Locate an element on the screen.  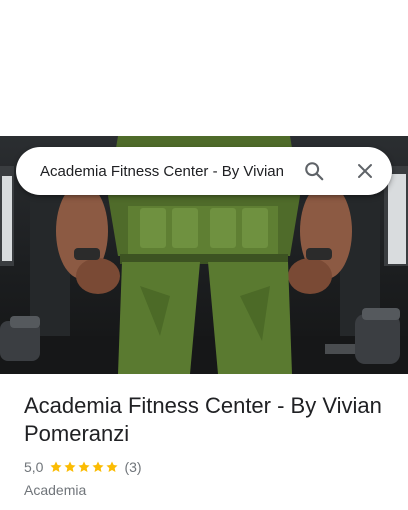
review-count: (3) is located at coordinates (132, 467).